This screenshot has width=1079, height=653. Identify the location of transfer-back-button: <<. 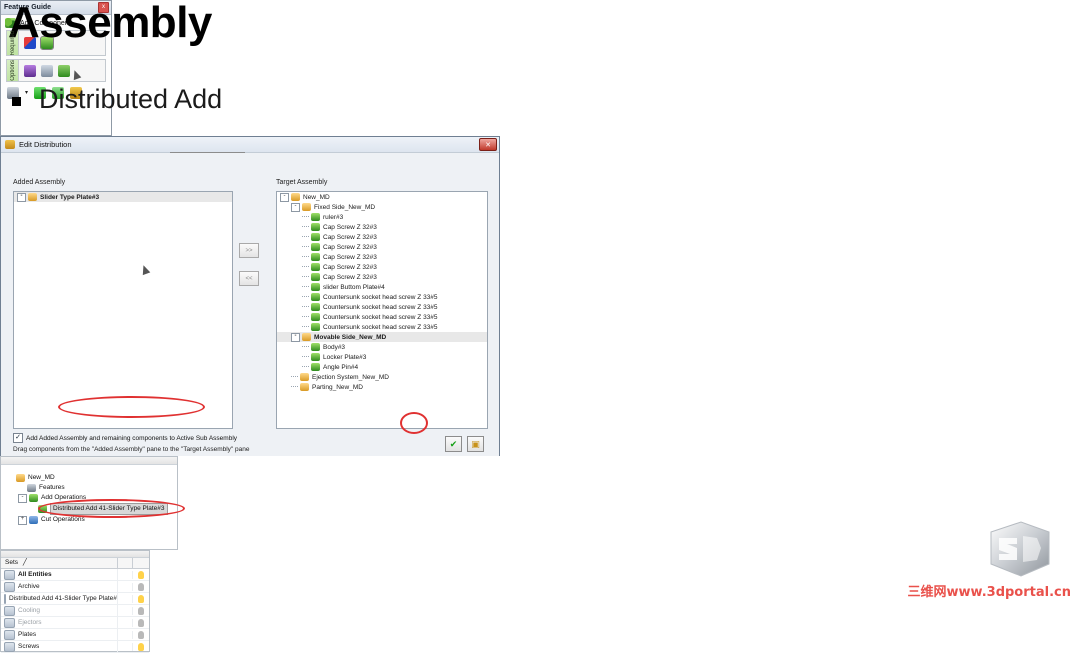
(249, 278).